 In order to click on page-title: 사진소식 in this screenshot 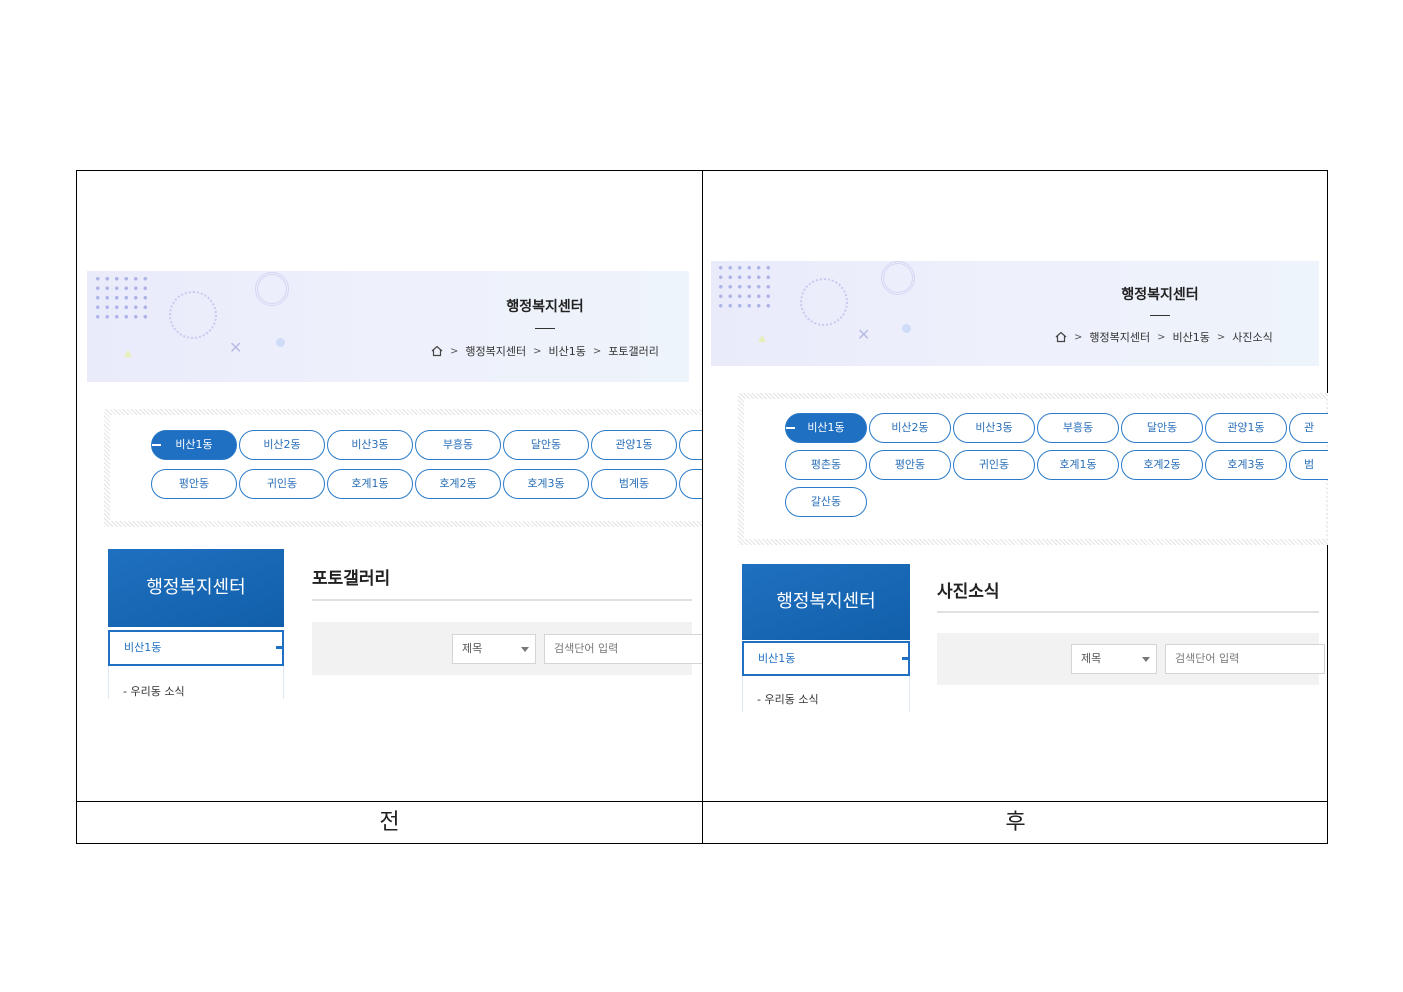, I will do `click(968, 592)`.